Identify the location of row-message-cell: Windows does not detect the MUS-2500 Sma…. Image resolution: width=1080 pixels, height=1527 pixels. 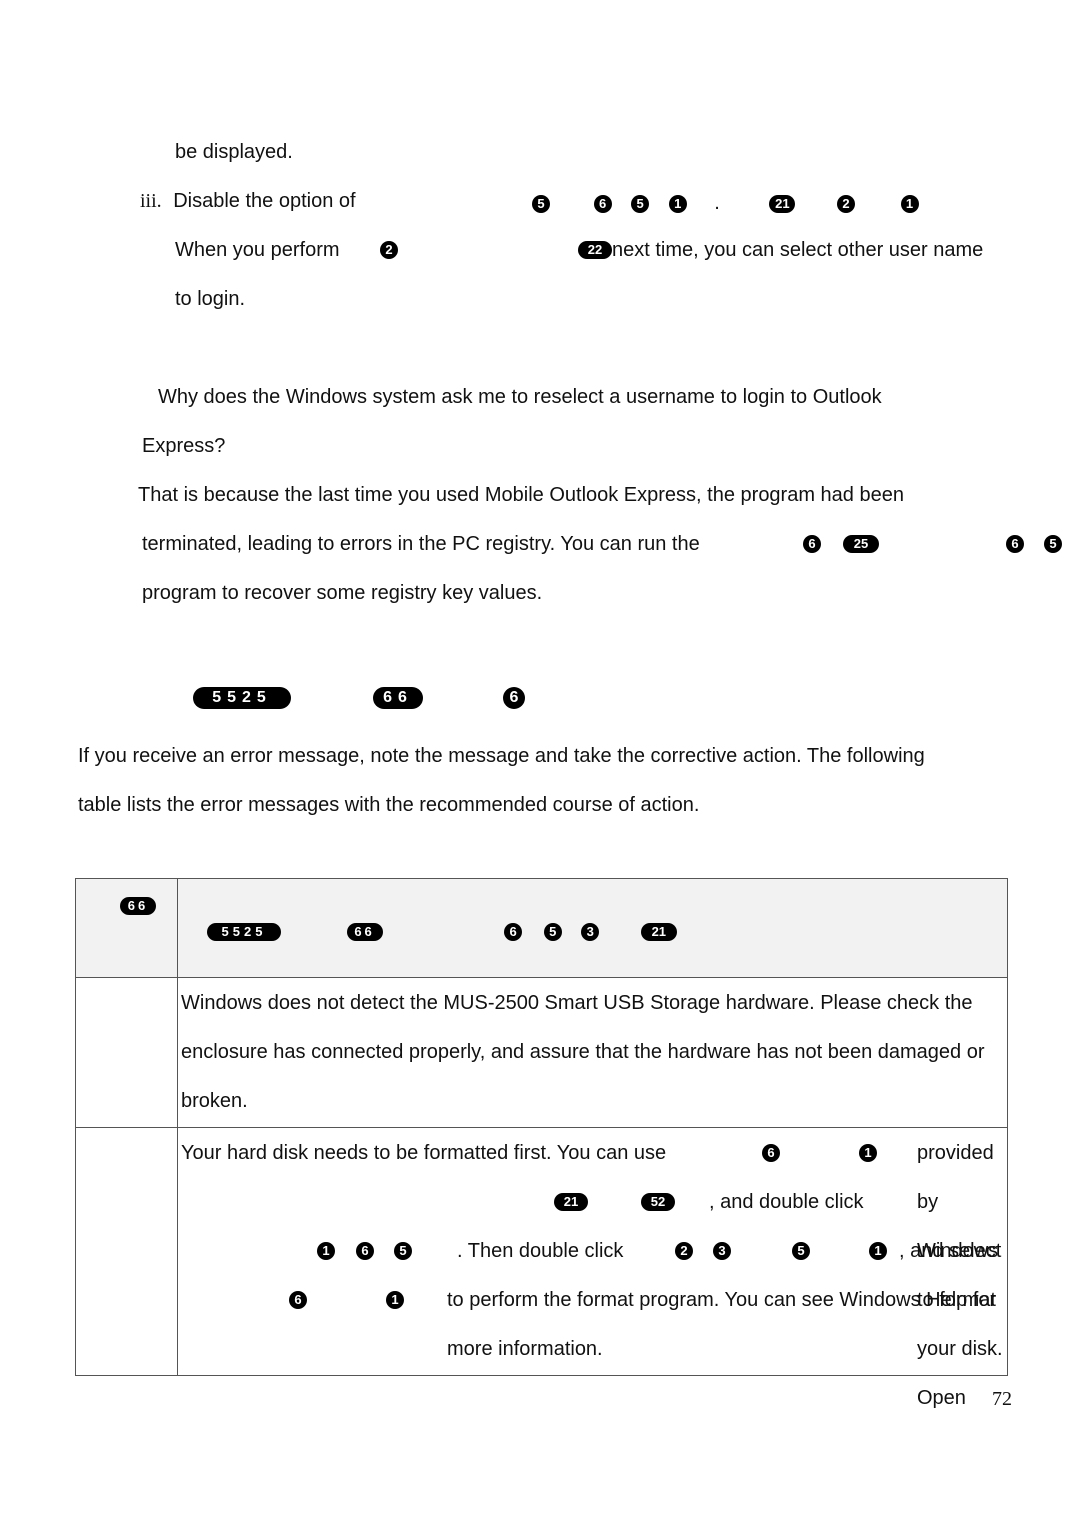
(592, 1052).